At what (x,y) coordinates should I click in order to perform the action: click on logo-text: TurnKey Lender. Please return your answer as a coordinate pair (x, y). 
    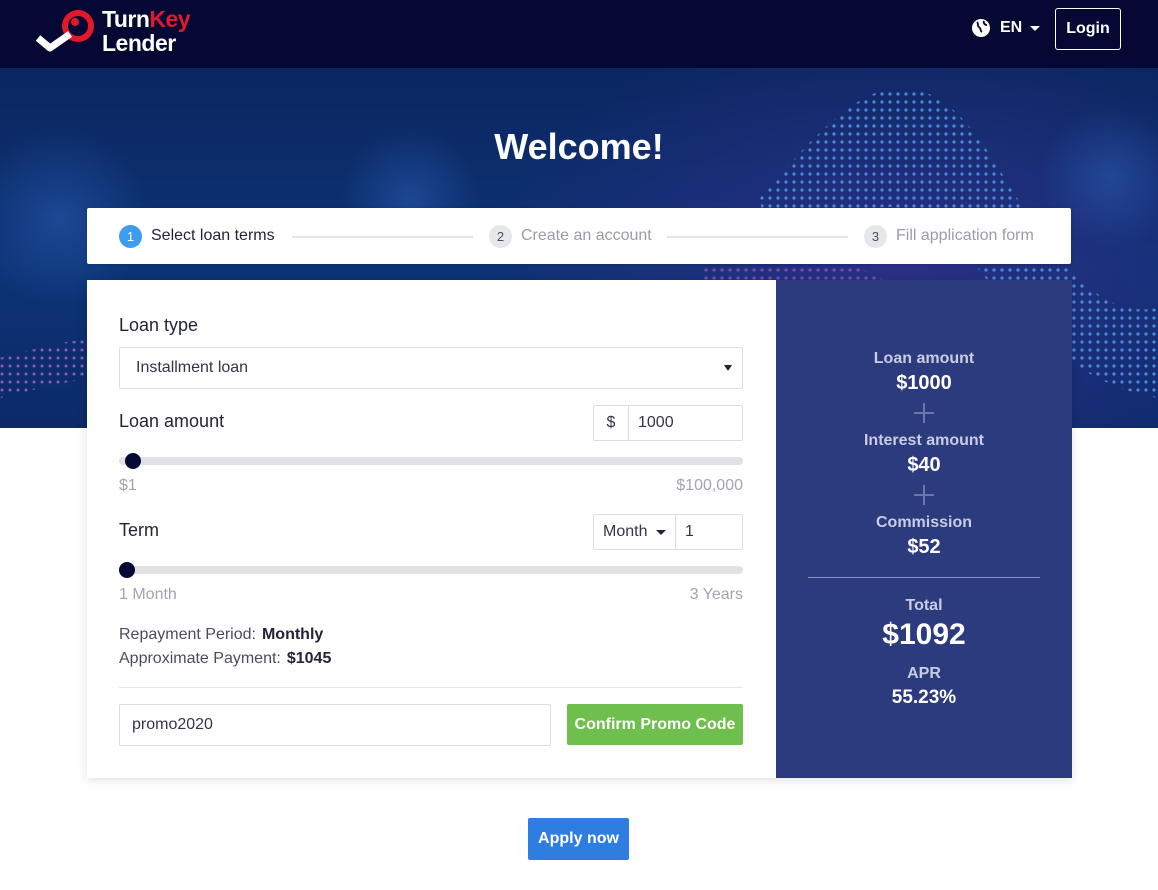
    Looking at the image, I should click on (146, 31).